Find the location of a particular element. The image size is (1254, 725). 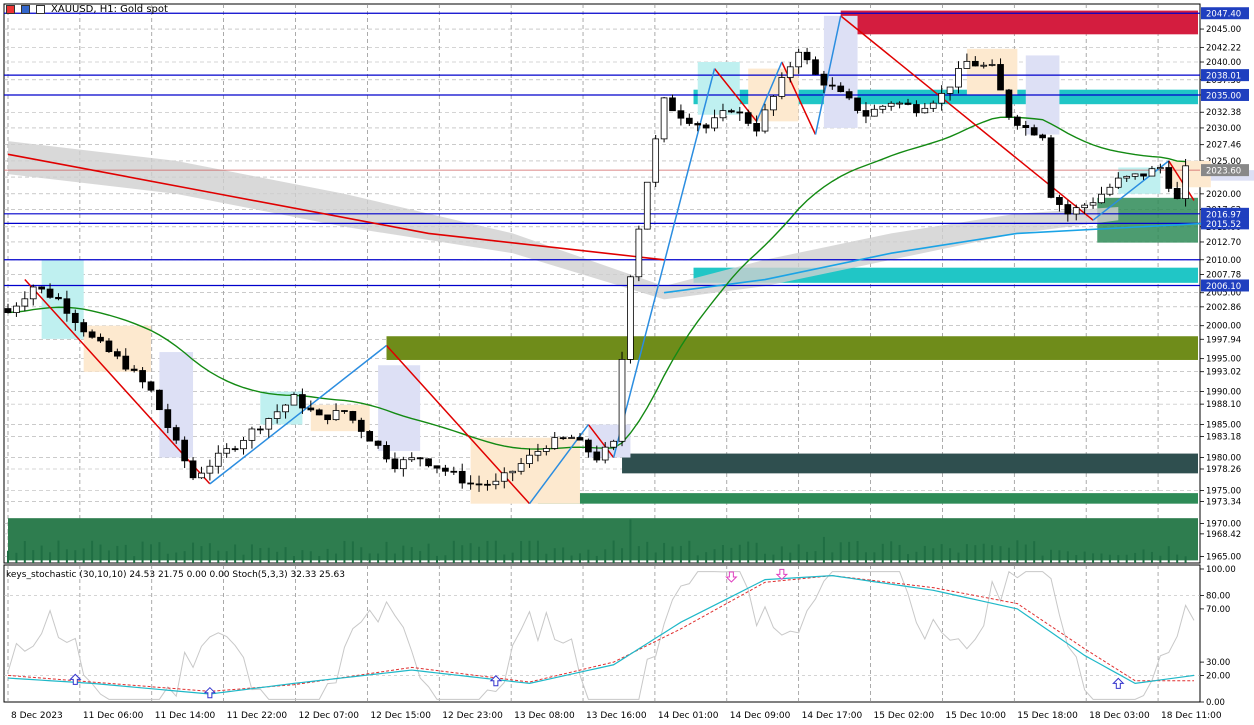

time-axis-label: 15 Dec 10:00 is located at coordinates (975, 716).